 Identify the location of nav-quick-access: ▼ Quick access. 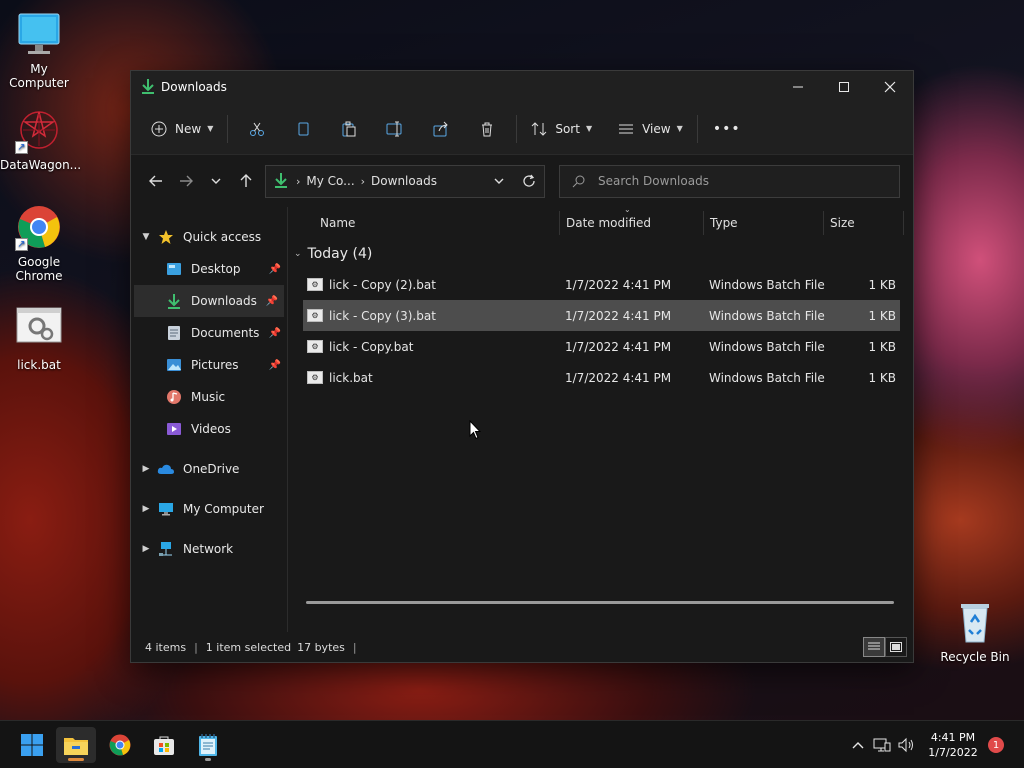
(209, 237).